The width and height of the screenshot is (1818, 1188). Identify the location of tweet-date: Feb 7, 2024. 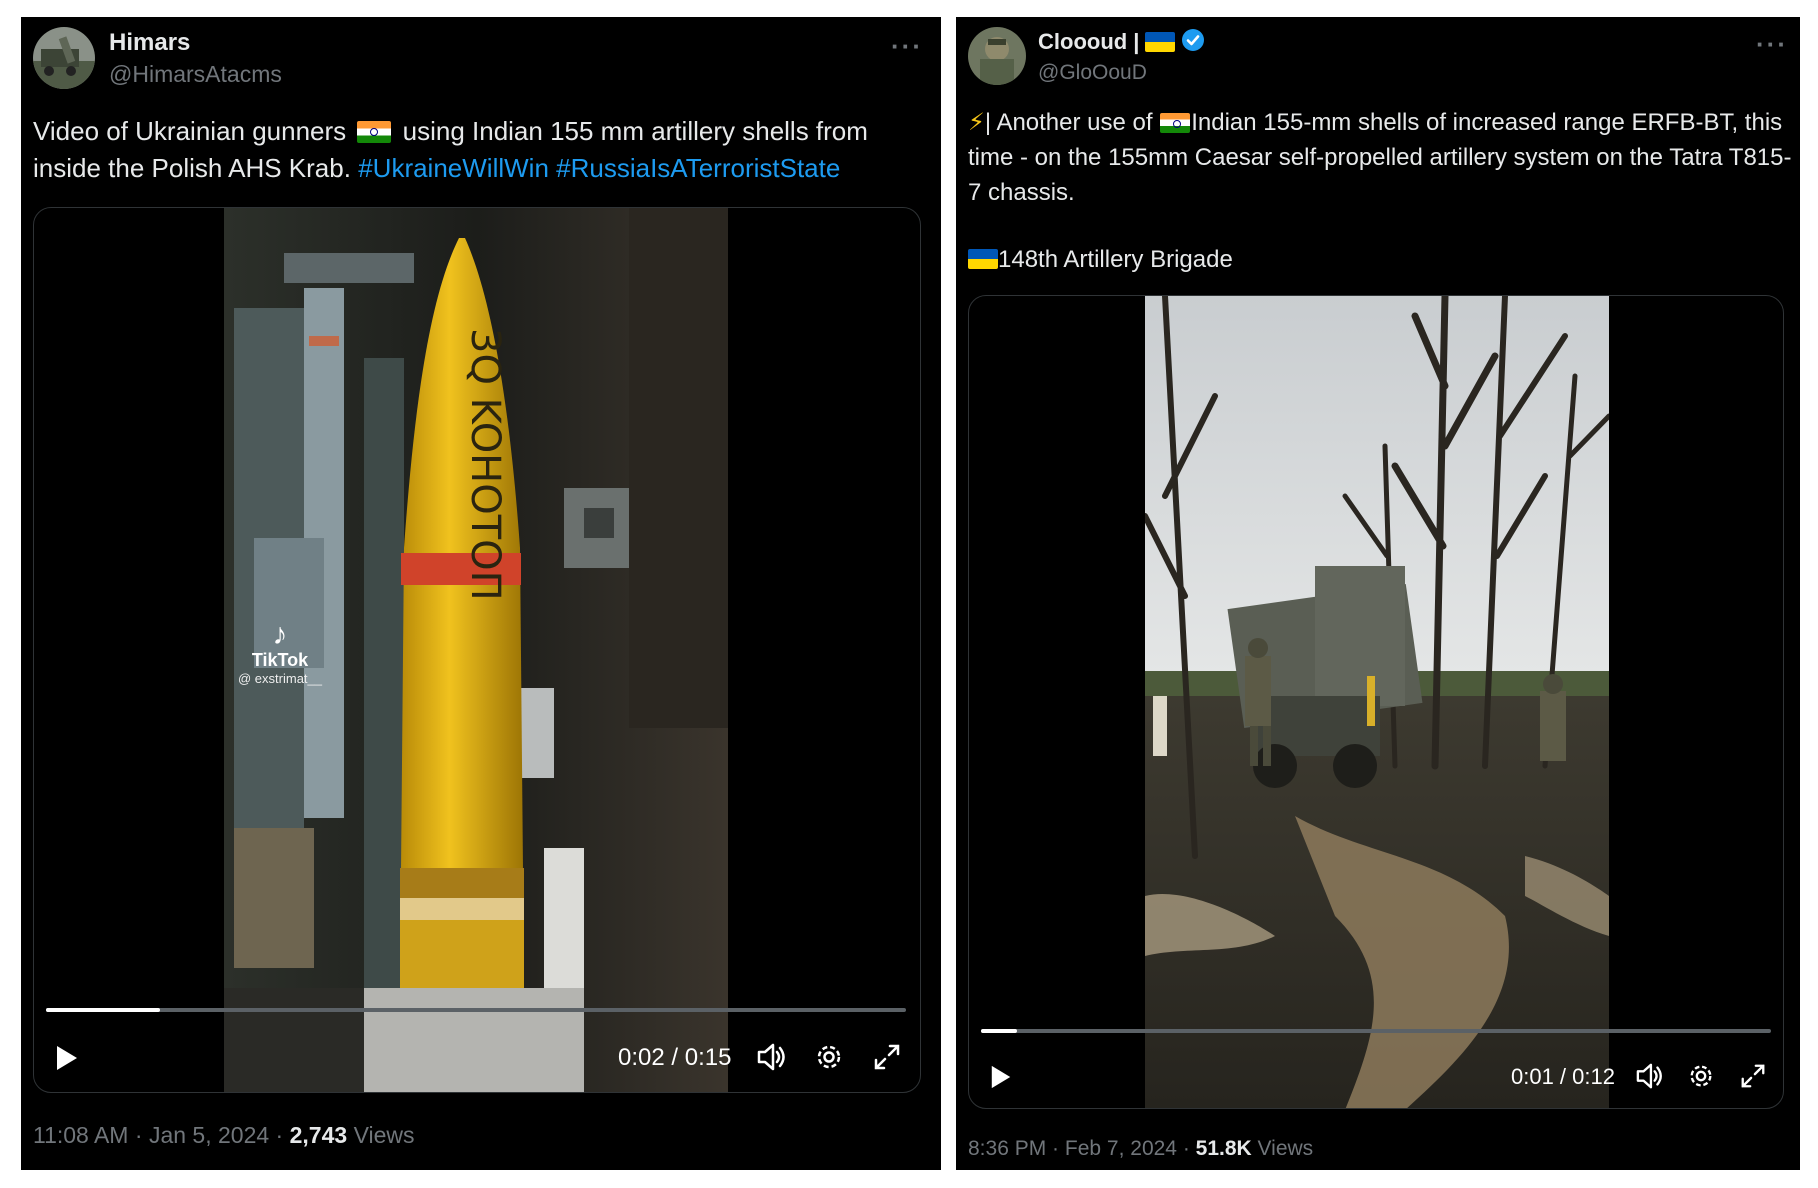
(1121, 1148).